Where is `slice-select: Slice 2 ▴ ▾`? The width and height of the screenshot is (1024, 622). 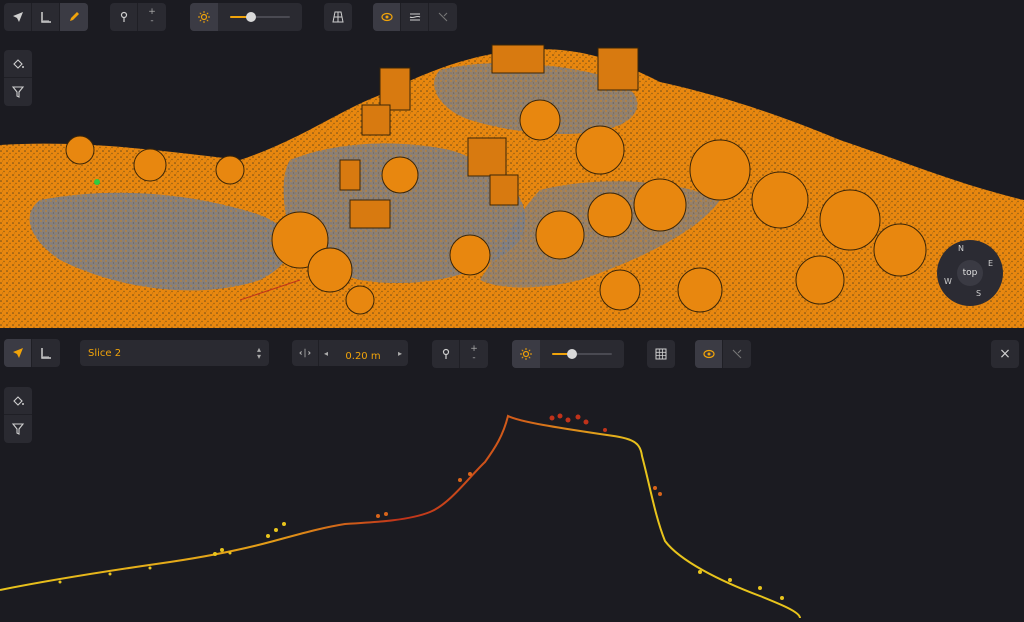 slice-select: Slice 2 ▴ ▾ is located at coordinates (174, 353).